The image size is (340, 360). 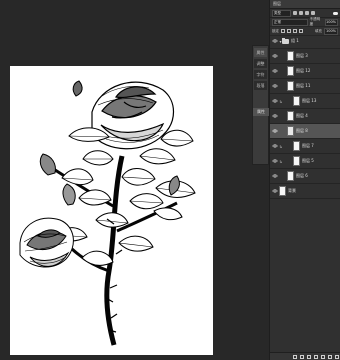 I want to click on layer-filter-select: 类型, so click(x=281, y=13).